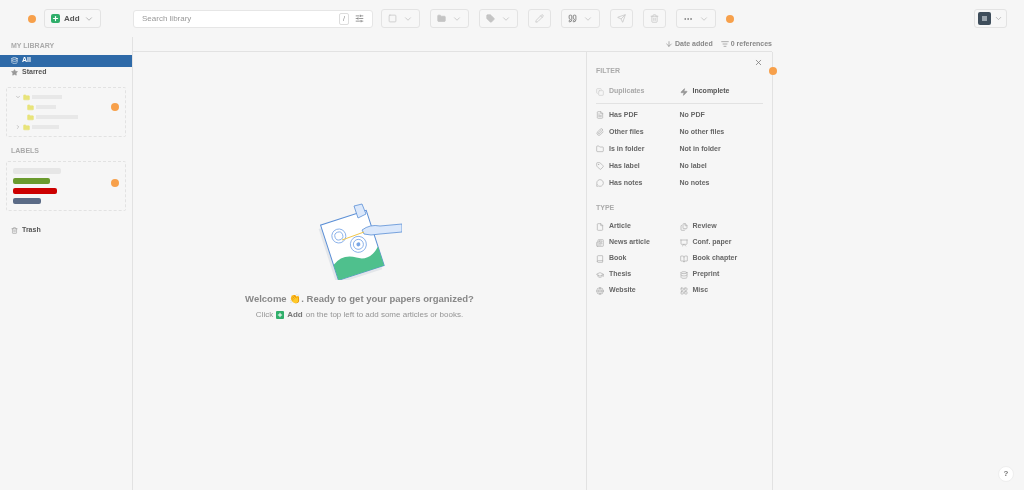  I want to click on pencil-icon, so click(539, 18).